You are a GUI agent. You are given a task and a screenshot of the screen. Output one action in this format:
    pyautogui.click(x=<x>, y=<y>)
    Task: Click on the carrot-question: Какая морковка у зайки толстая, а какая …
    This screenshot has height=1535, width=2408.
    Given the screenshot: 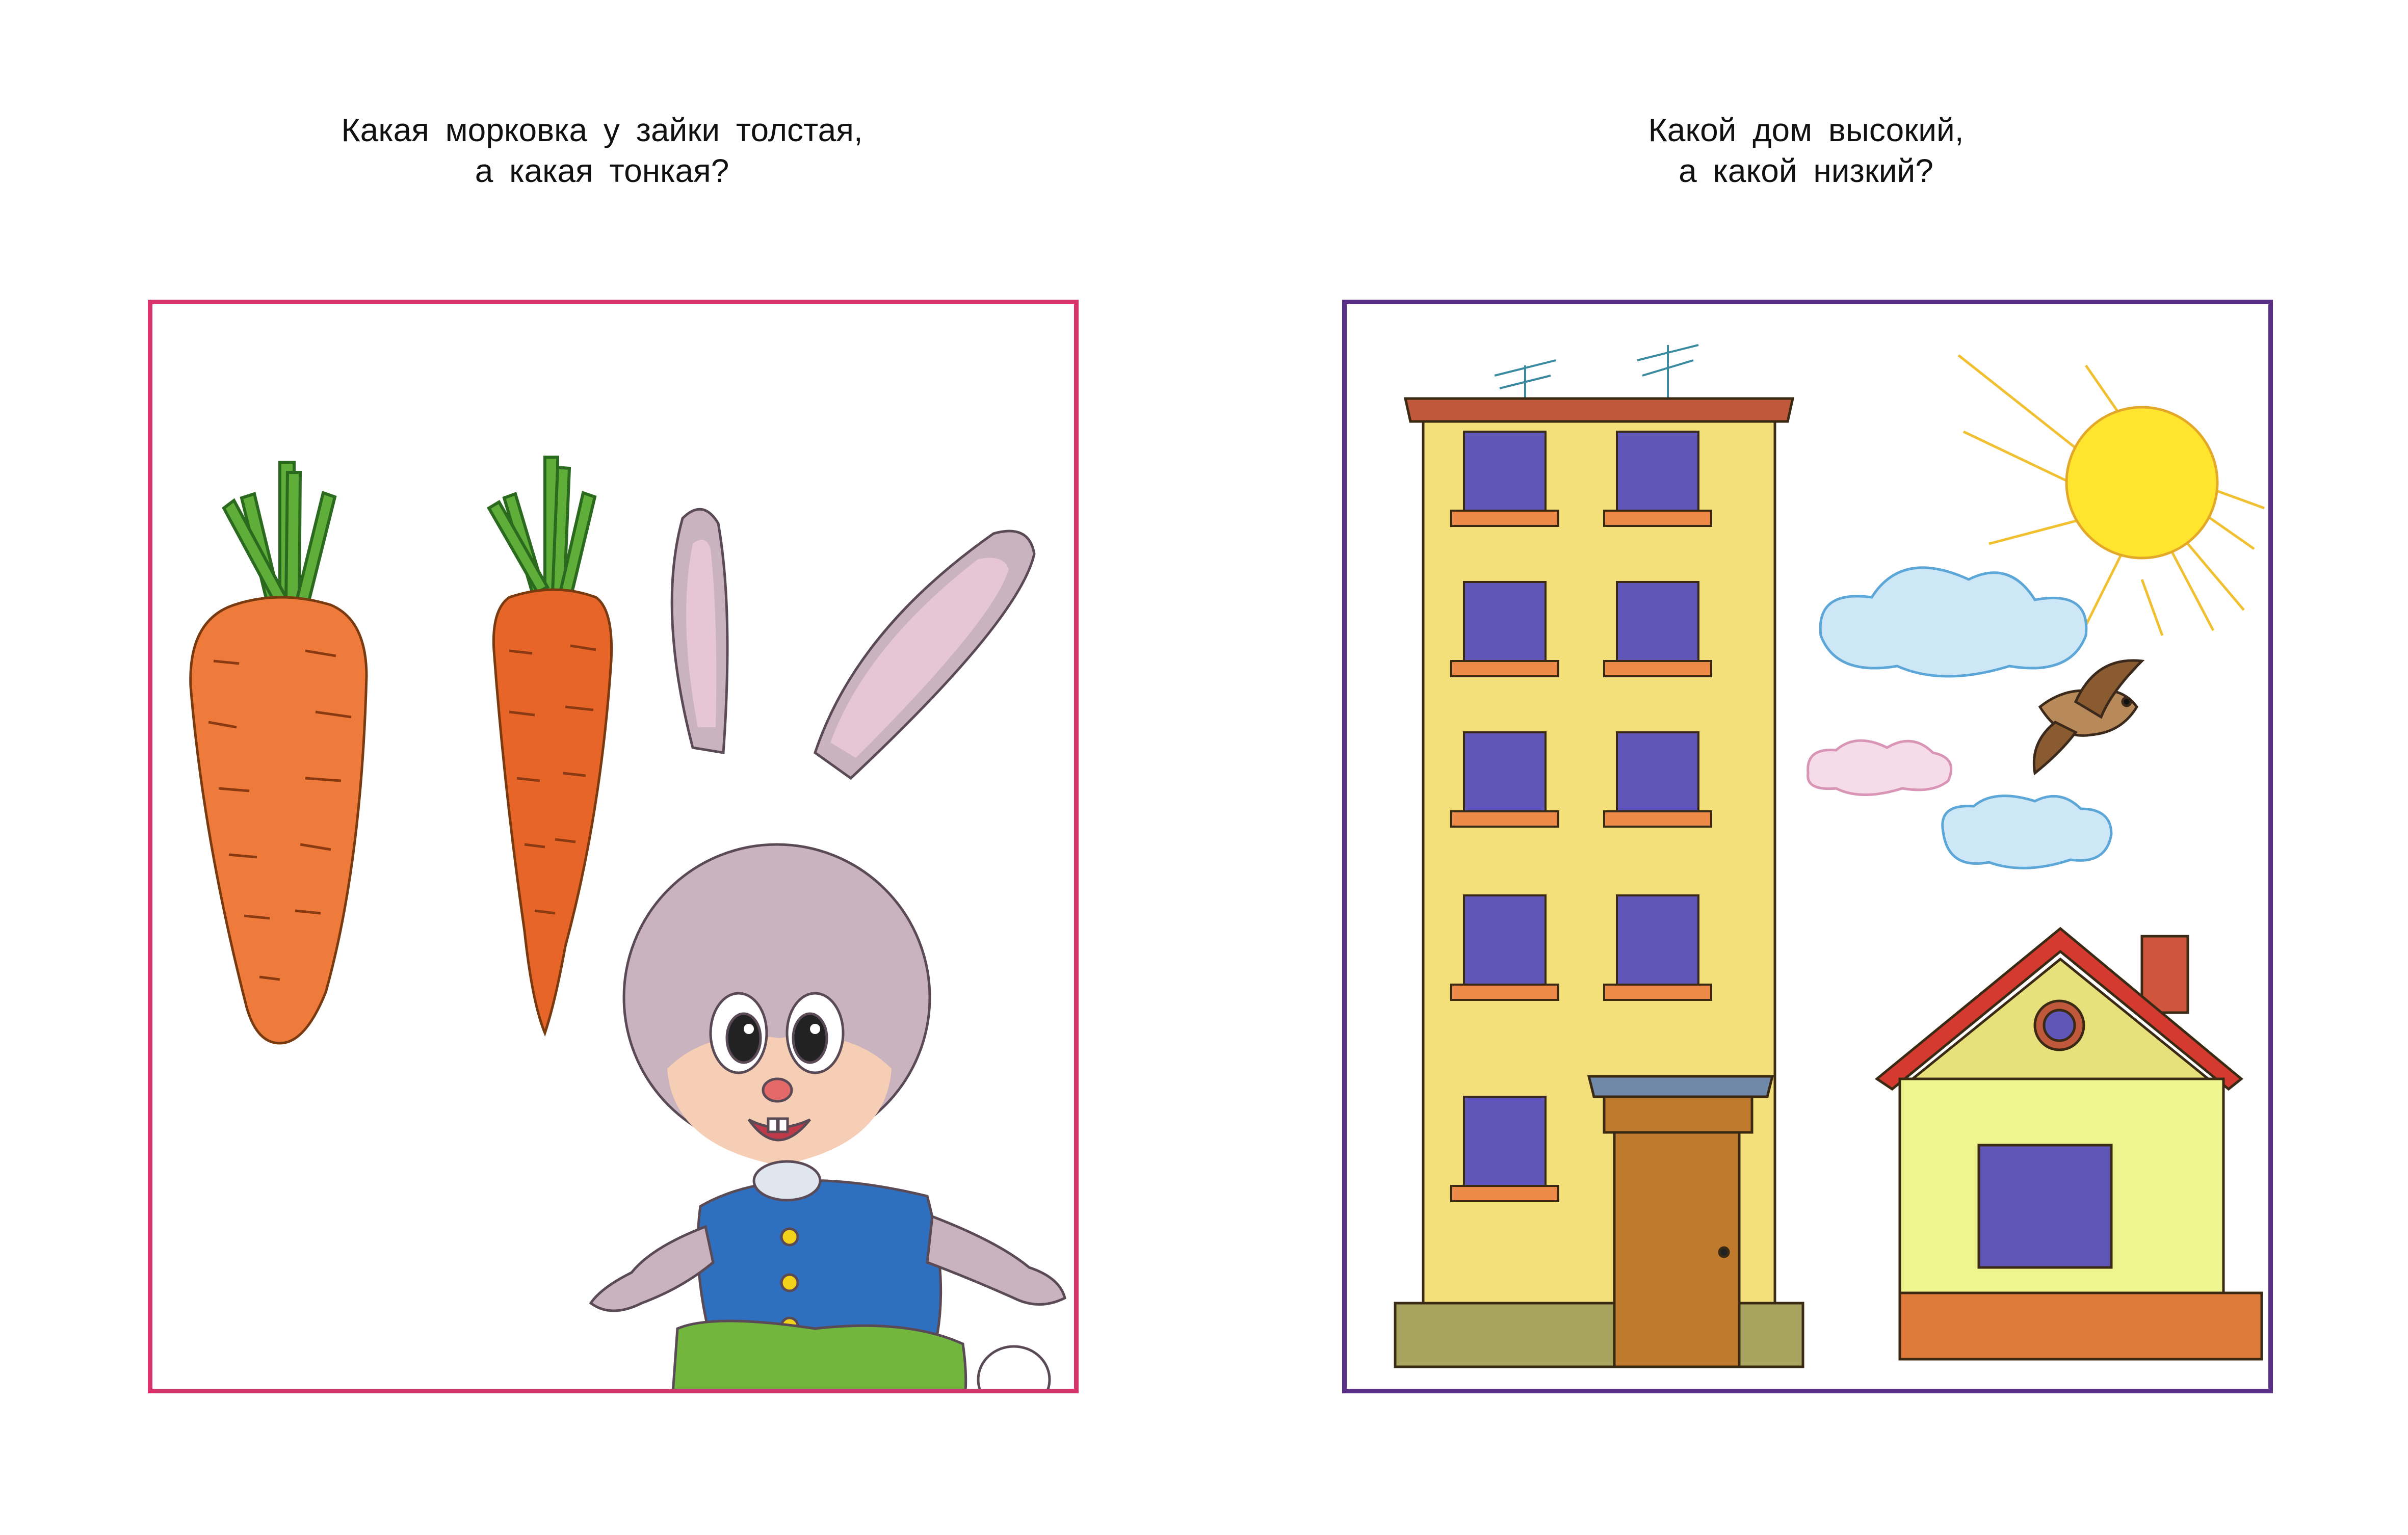 What is the action you would take?
    pyautogui.click(x=602, y=150)
    